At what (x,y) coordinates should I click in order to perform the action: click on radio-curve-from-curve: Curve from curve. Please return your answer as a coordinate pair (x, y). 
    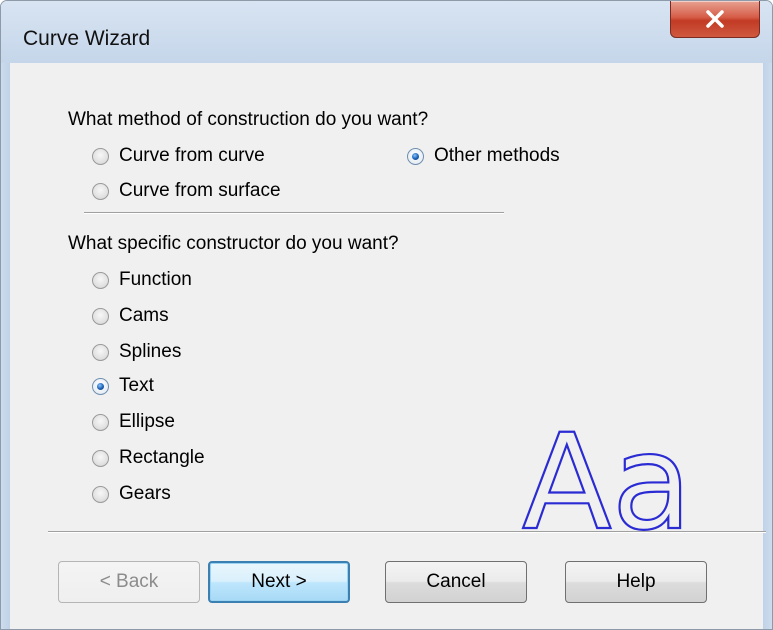
    Looking at the image, I should click on (178, 156).